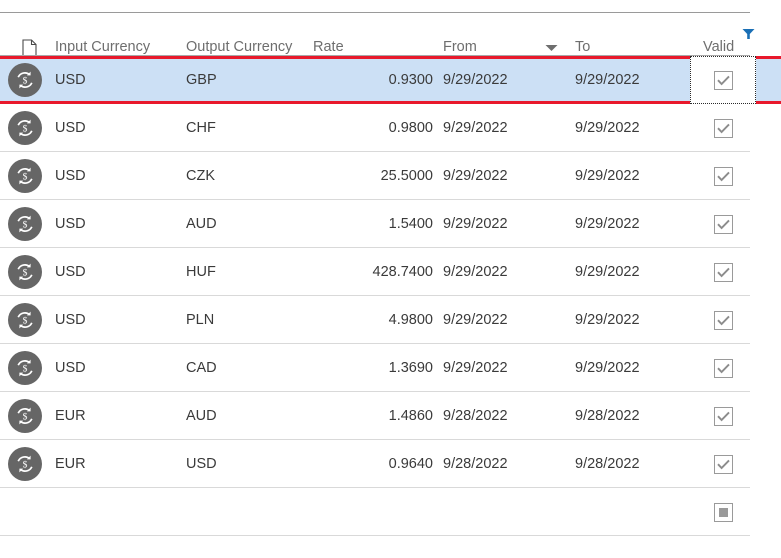  Describe the element at coordinates (201, 80) in the screenshot. I see `cell-output-currency: GBP` at that location.